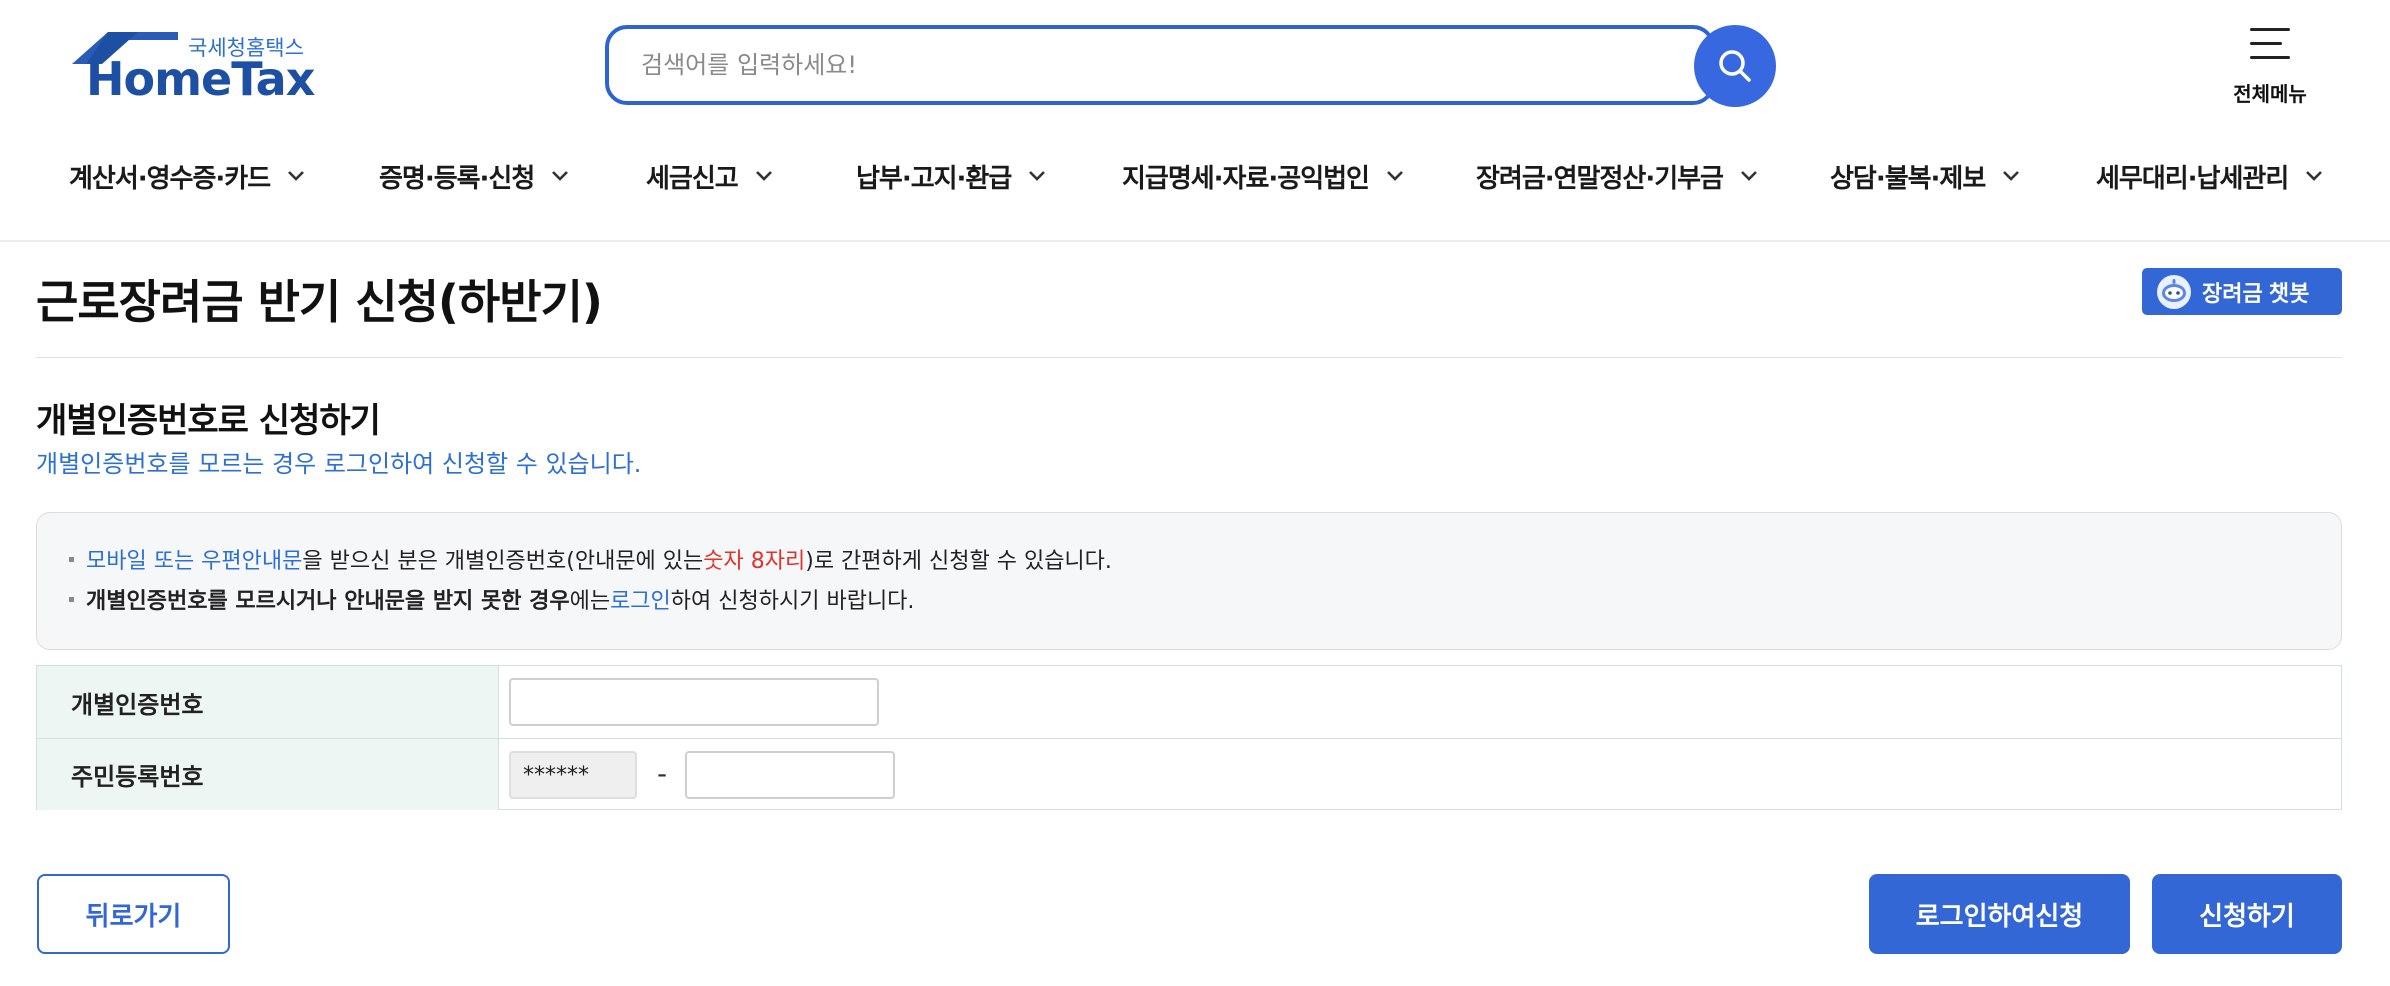 The height and width of the screenshot is (986, 2390). Describe the element at coordinates (2192, 178) in the screenshot. I see `gnb-label: 세무대리·납세관리` at that location.